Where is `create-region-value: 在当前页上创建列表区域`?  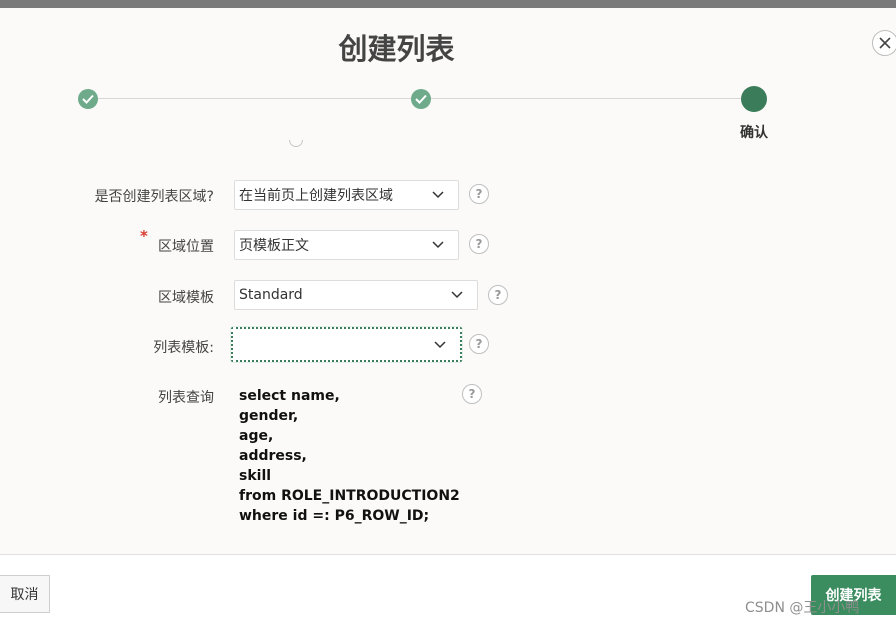
create-region-value: 在当前页上创建列表区域 is located at coordinates (316, 196).